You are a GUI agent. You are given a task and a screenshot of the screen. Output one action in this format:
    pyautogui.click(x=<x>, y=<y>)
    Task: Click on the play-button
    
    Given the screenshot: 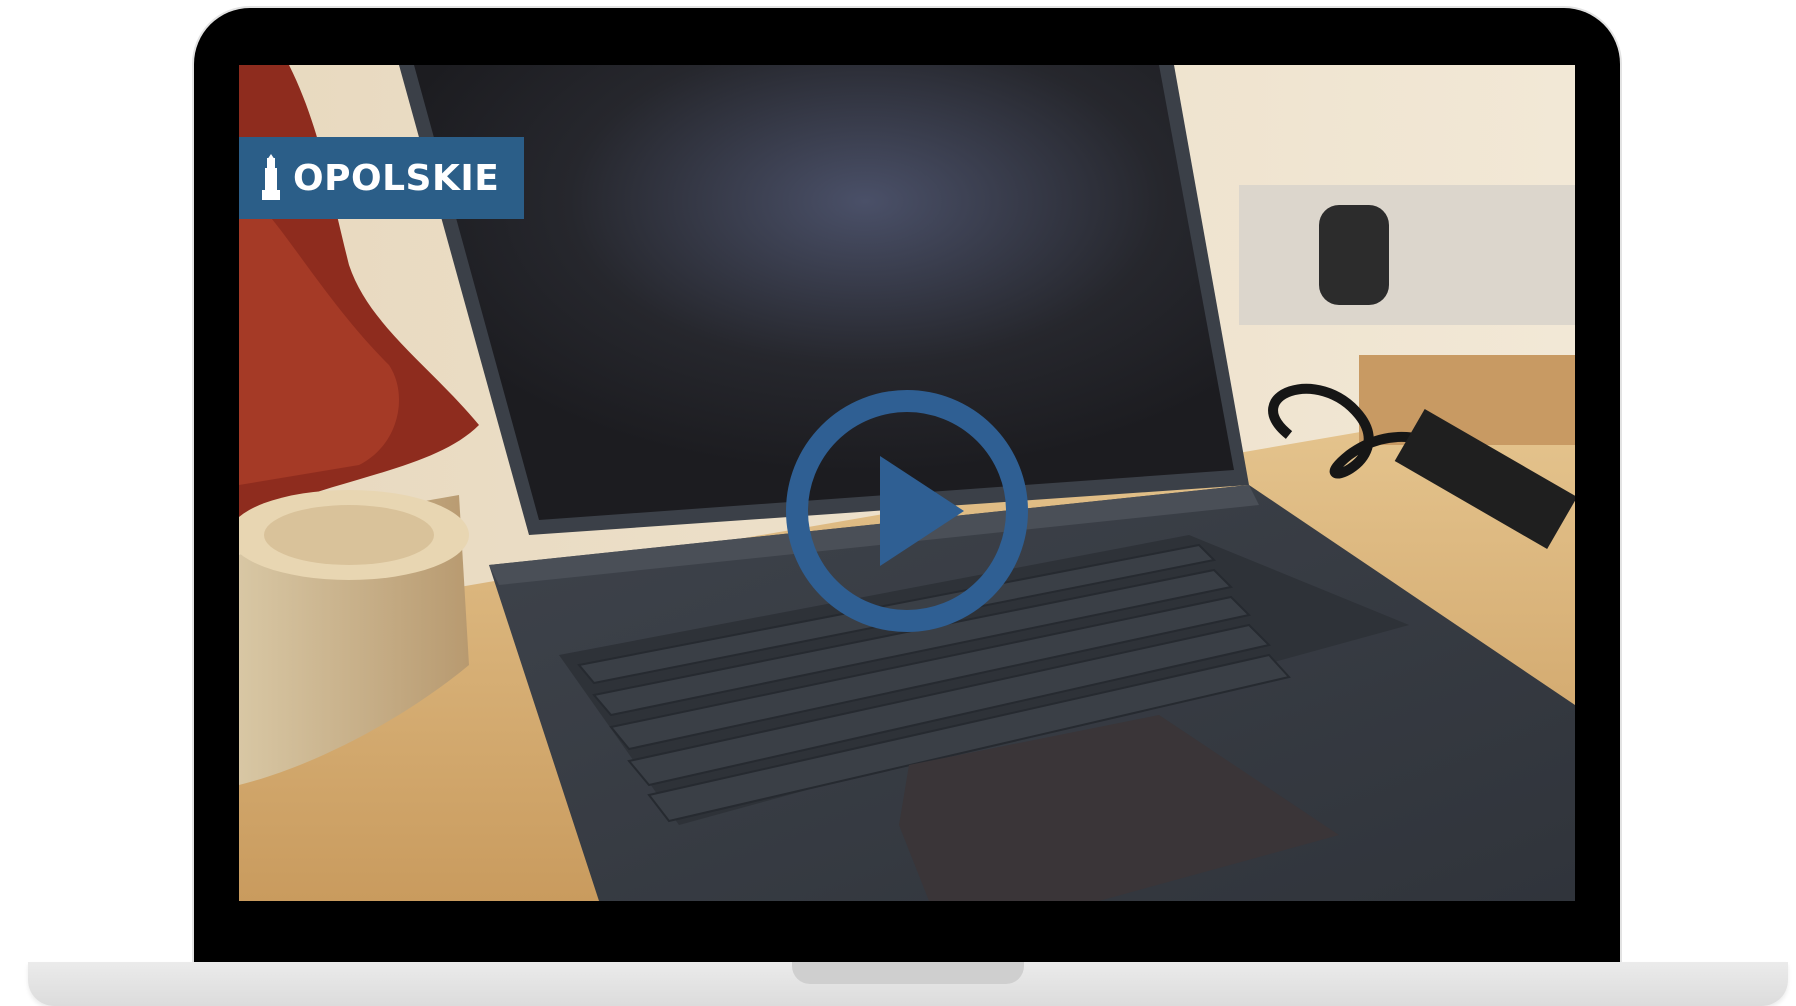 What is the action you would take?
    pyautogui.click(x=907, y=511)
    